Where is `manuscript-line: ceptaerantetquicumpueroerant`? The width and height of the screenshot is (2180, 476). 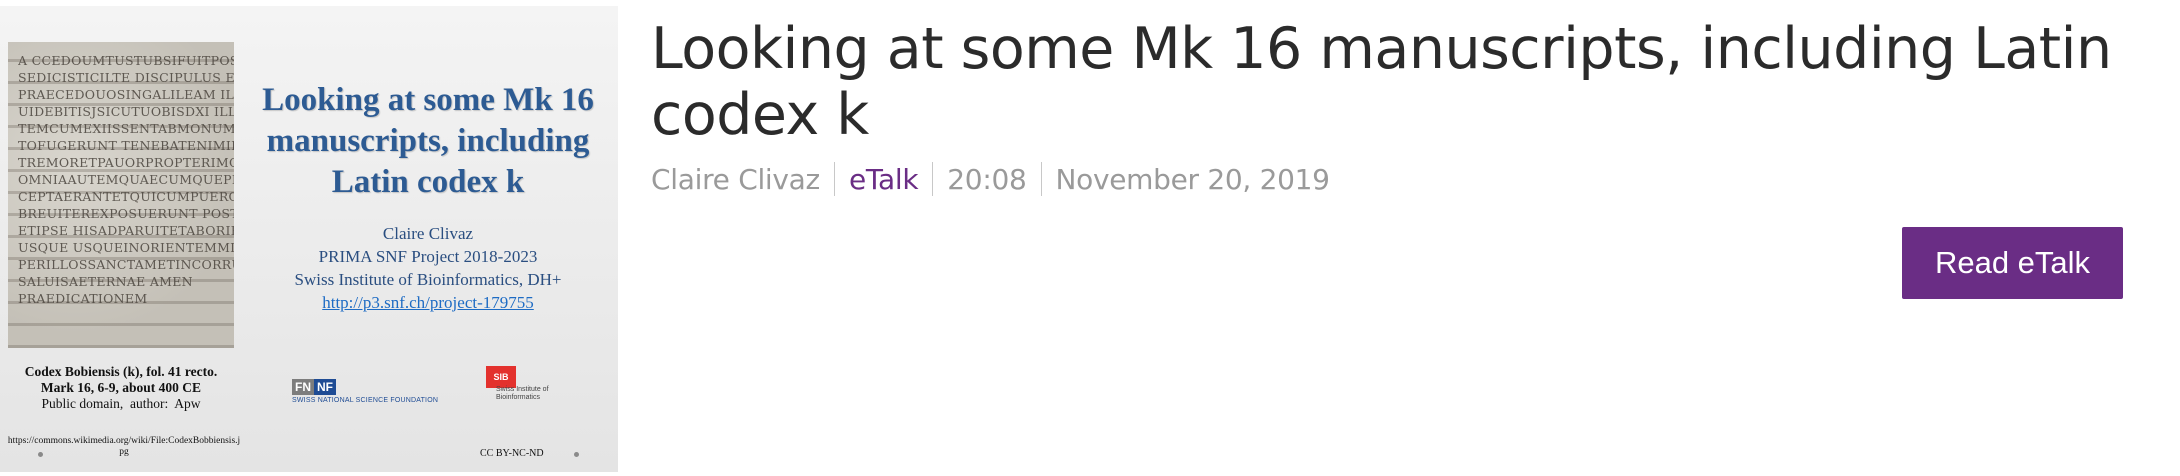 manuscript-line: ceptaerantetquicumpueroerant is located at coordinates (126, 196).